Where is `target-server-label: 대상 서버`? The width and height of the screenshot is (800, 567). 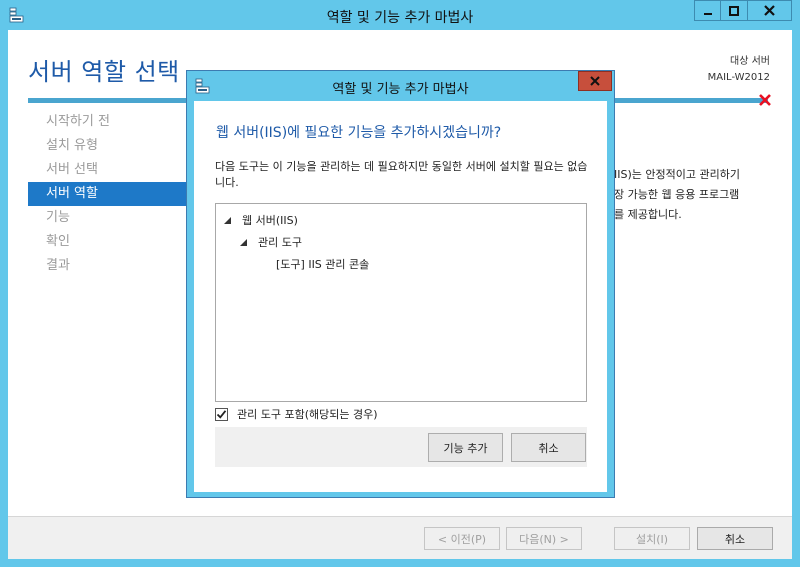
target-server-label: 대상 서버 is located at coordinates (750, 61).